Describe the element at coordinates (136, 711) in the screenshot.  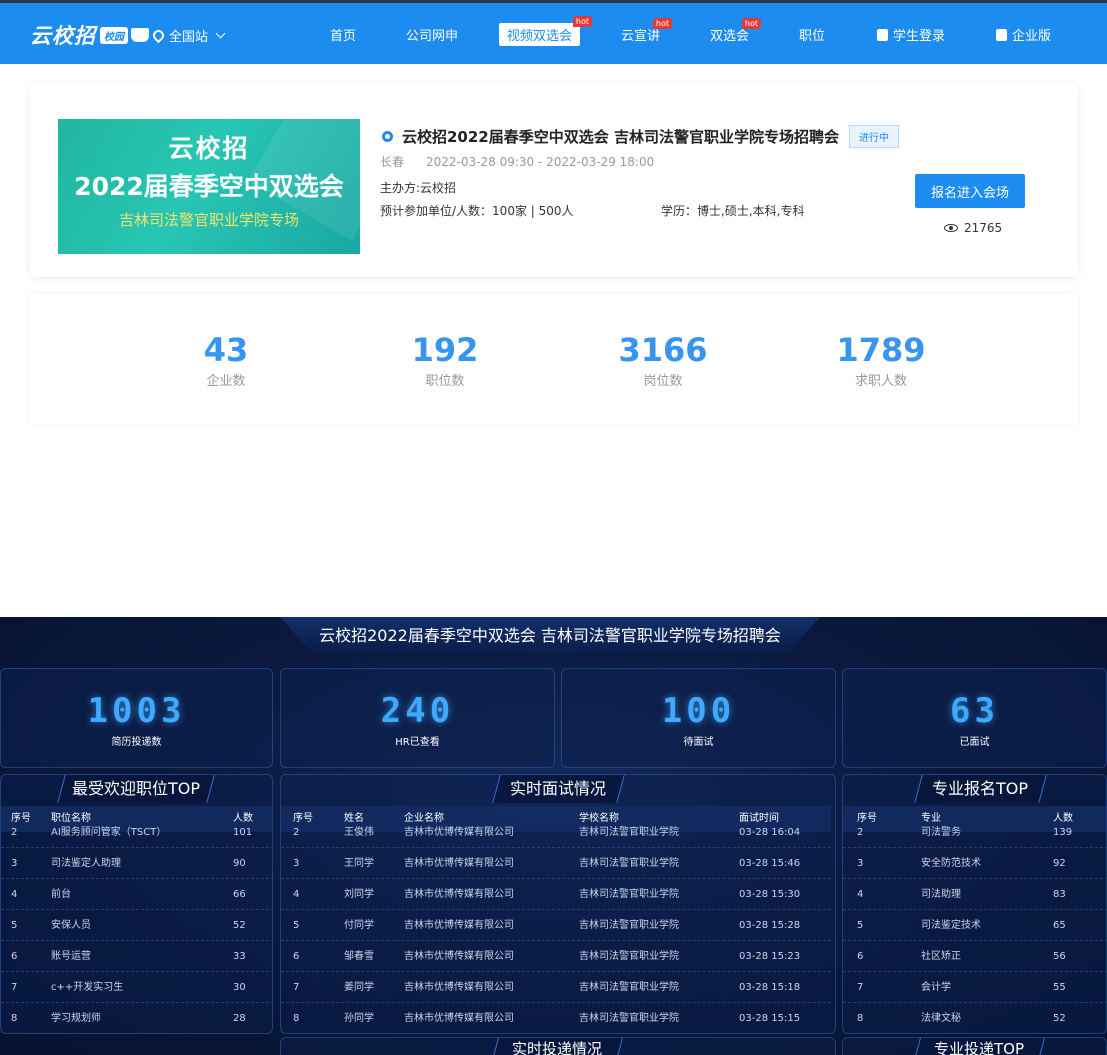
I see `kpi-value: 1003` at that location.